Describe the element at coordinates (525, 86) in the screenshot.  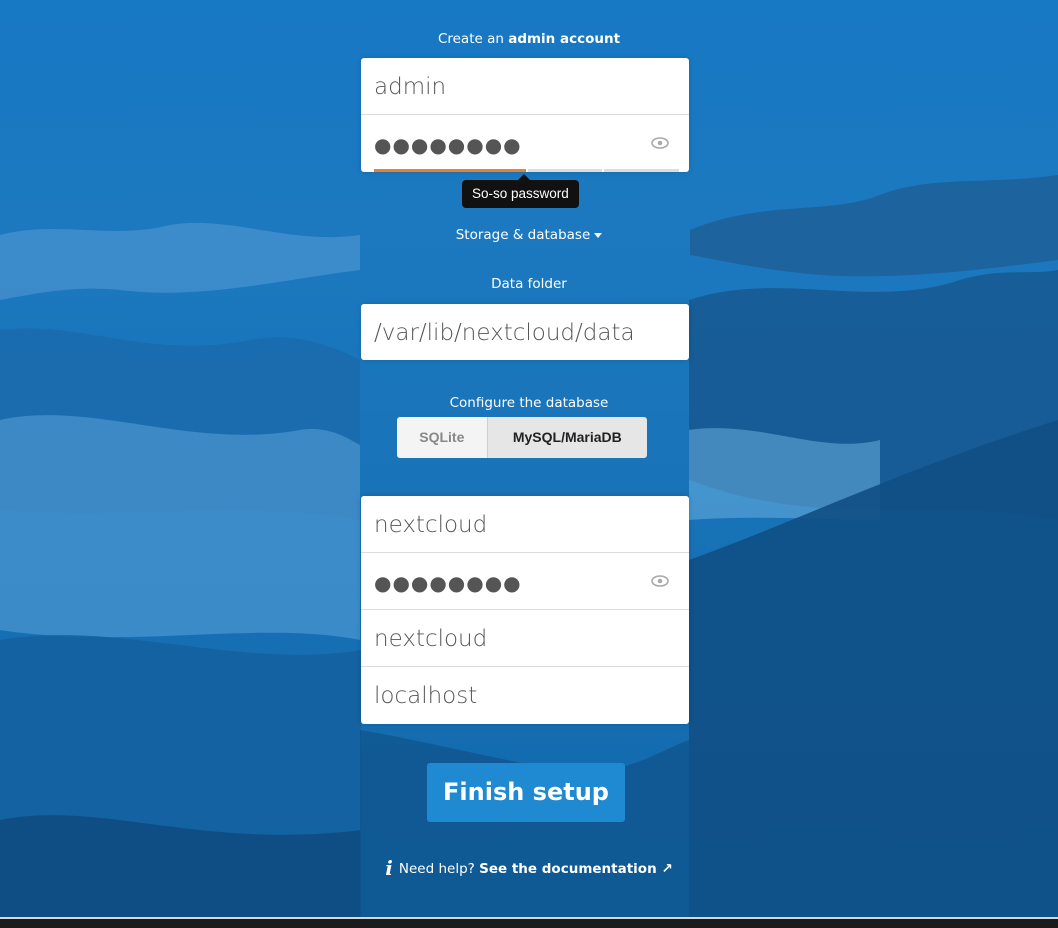
I see `admin-username-field: admin` at that location.